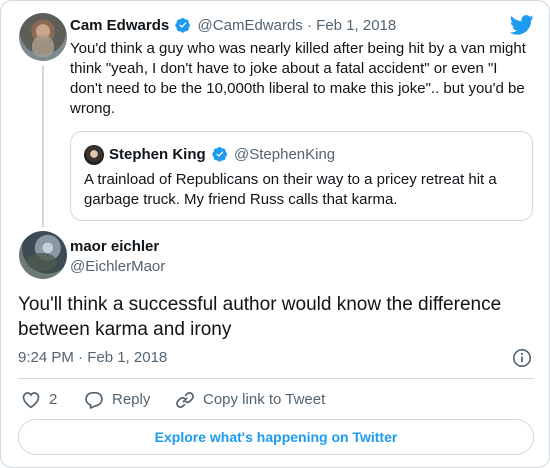  Describe the element at coordinates (92, 358) in the screenshot. I see `main-tweet-timestamp: 9:24 PM · Feb 1, 2018` at that location.